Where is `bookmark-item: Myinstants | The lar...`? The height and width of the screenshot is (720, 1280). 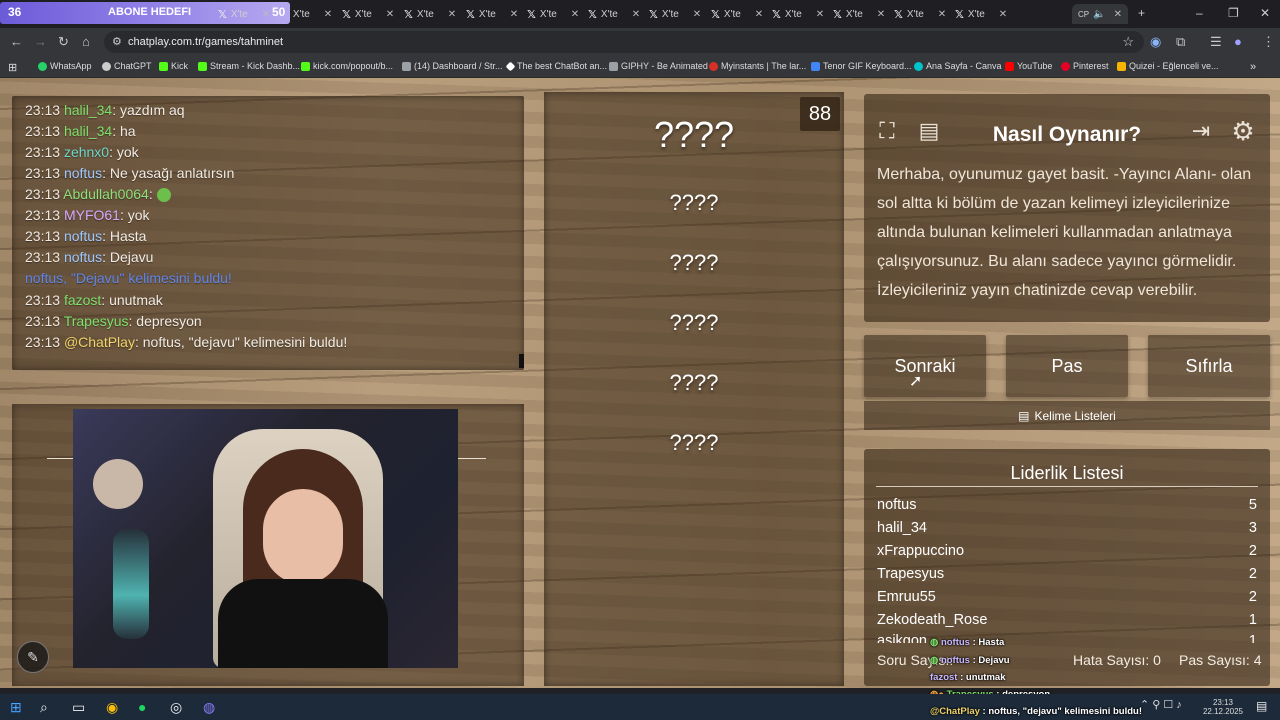 bookmark-item: Myinstants | The lar... is located at coordinates (757, 66).